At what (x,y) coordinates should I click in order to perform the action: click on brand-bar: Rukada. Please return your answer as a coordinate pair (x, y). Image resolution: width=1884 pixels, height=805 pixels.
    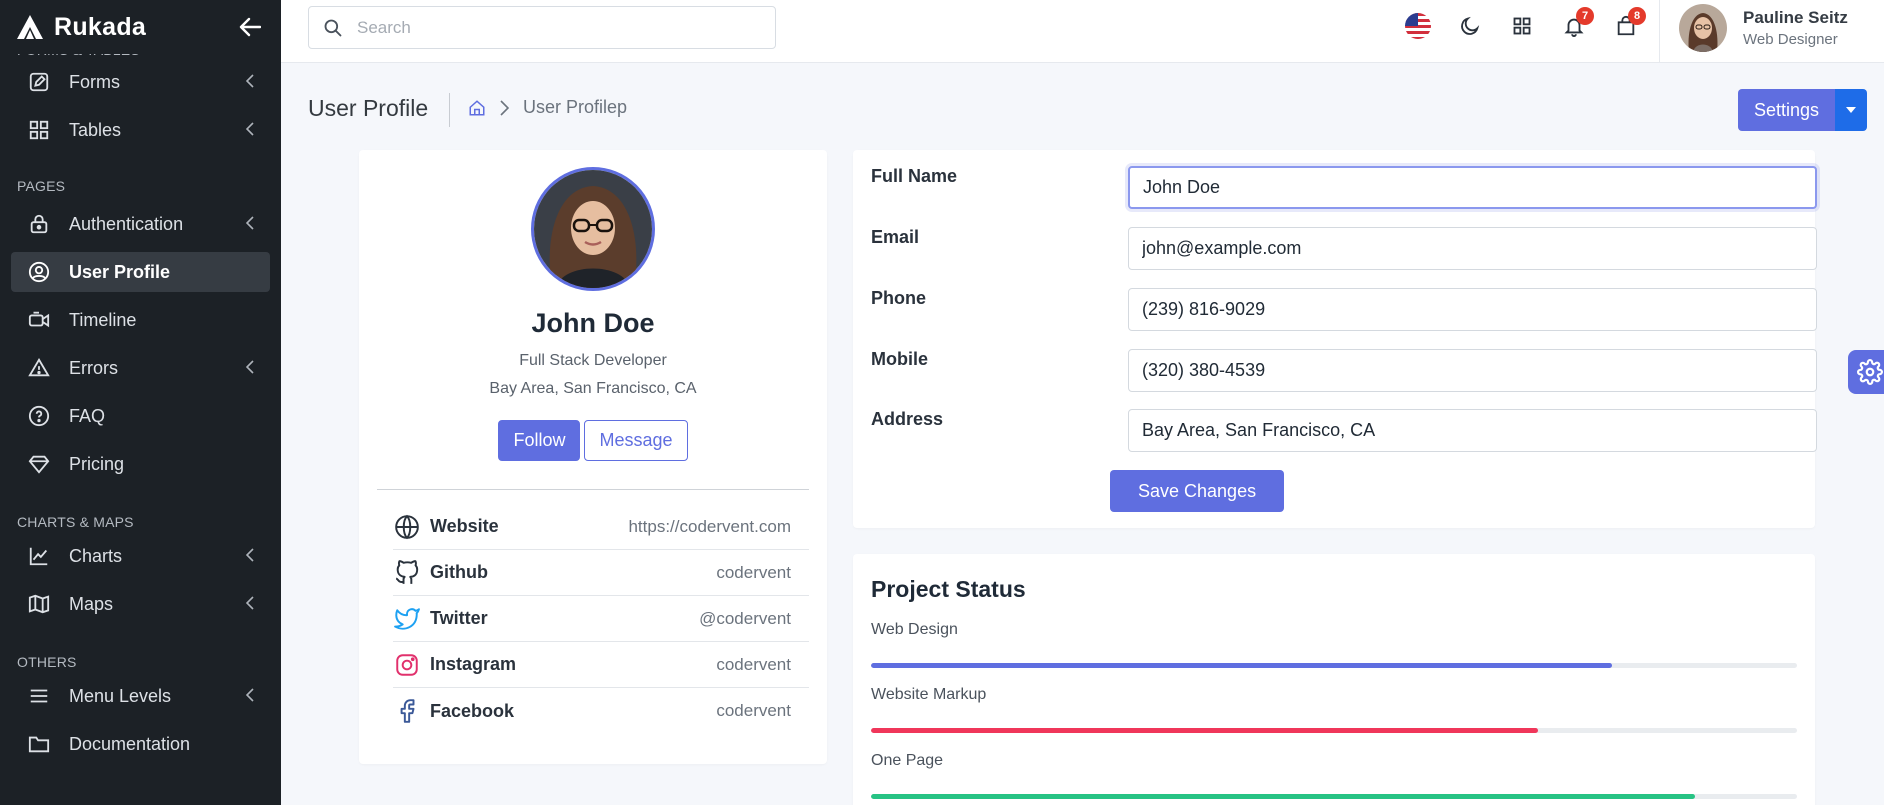
    Looking at the image, I should click on (140, 27).